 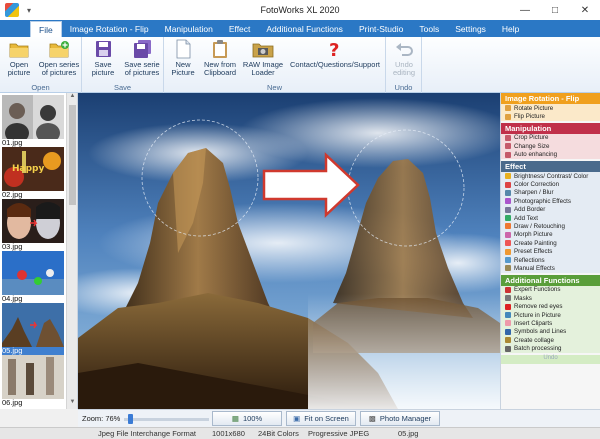 I want to click on undo-icon, so click(x=404, y=49).